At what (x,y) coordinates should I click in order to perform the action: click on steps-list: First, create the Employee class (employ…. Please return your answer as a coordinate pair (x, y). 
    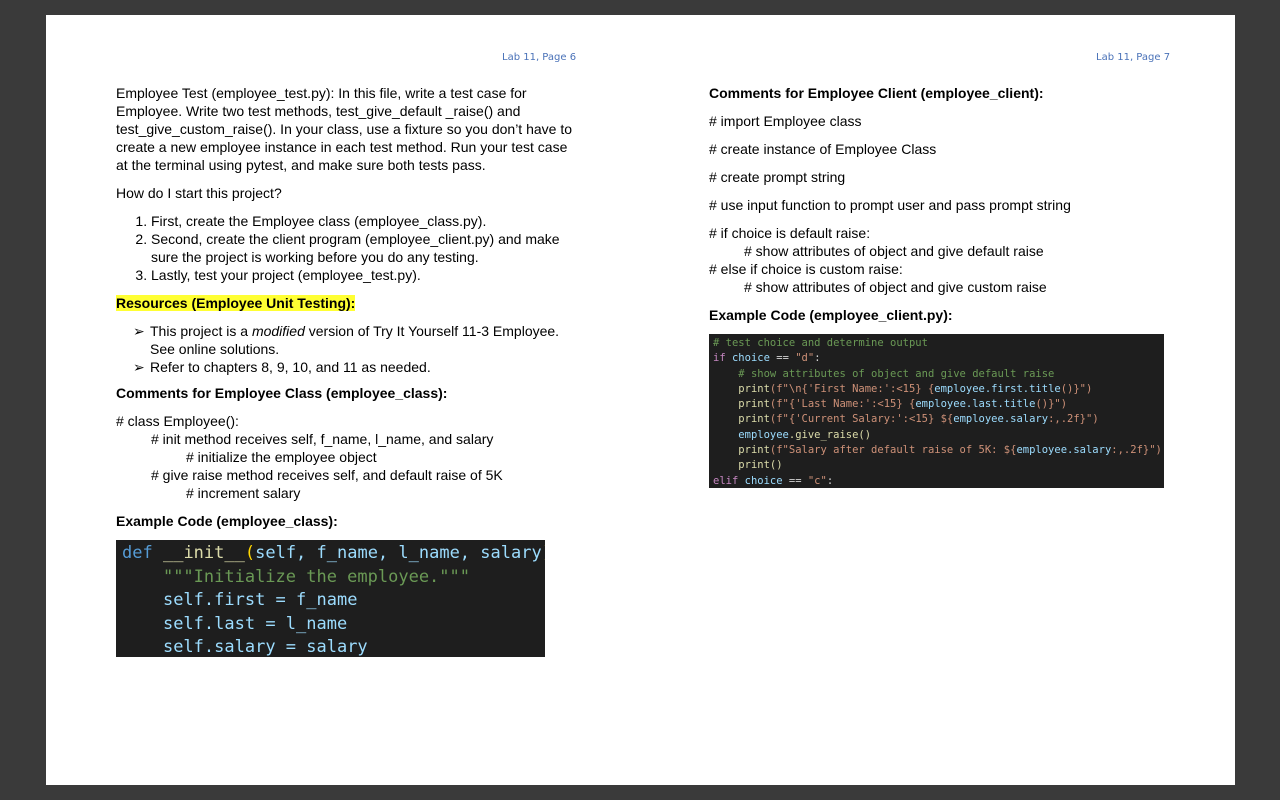
    Looking at the image, I should click on (346, 248).